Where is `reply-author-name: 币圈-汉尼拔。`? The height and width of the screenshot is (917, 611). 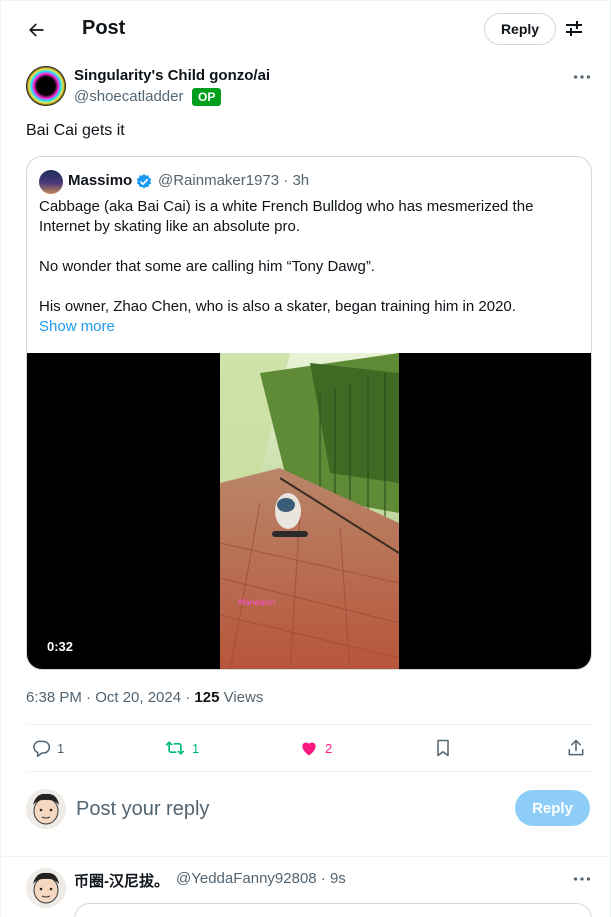
reply-author-name: 币圈-汉尼拔。 is located at coordinates (121, 880).